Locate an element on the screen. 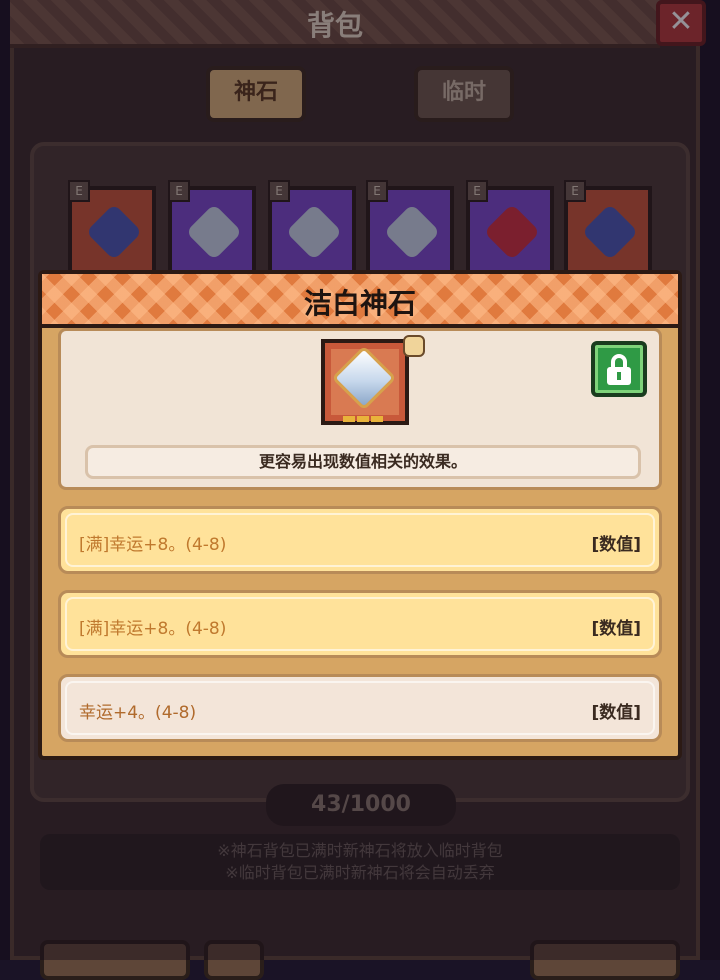 The width and height of the screenshot is (720, 980). effect-row: 幸运+4。(4-8) [数值] is located at coordinates (360, 708).